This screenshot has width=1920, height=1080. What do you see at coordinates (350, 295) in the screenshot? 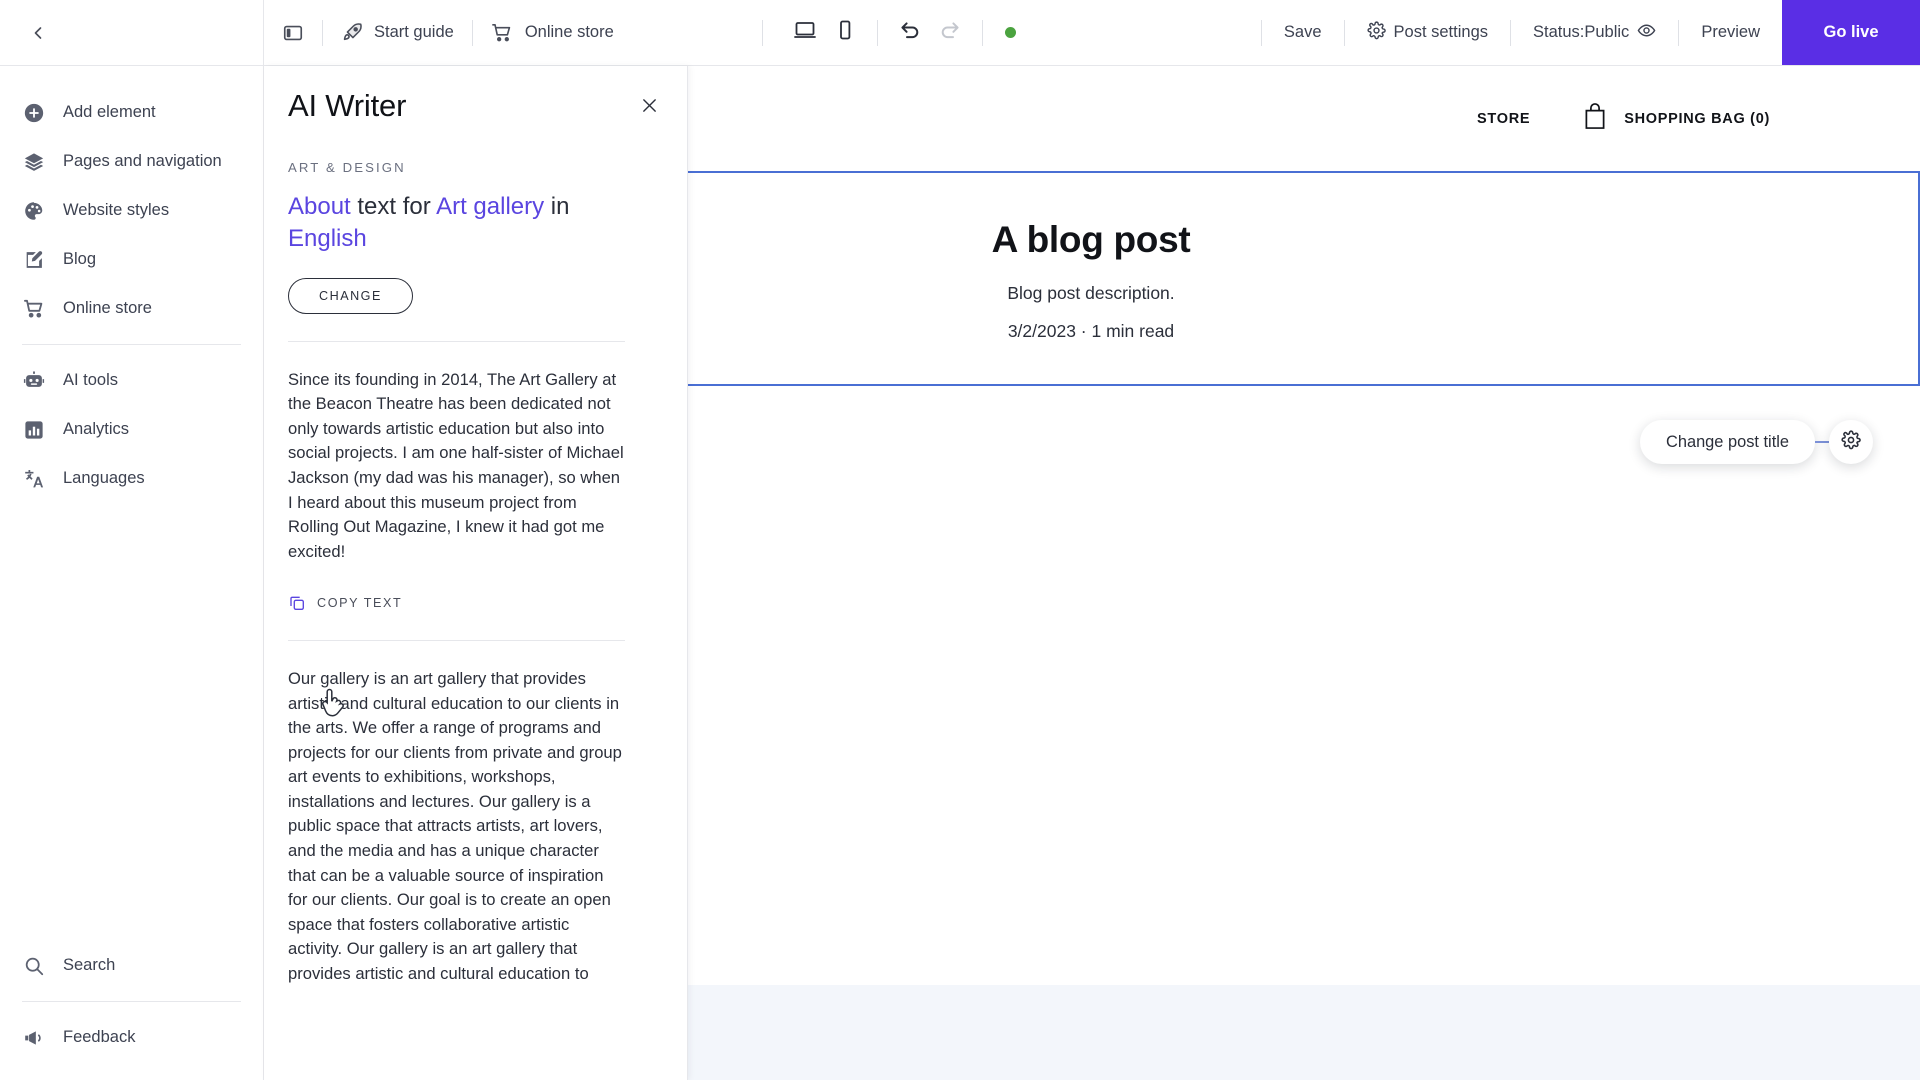
I see `change-button: CHANGE` at bounding box center [350, 295].